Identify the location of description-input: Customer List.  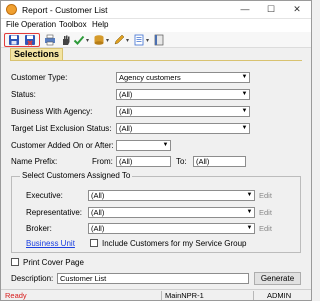
(153, 278).